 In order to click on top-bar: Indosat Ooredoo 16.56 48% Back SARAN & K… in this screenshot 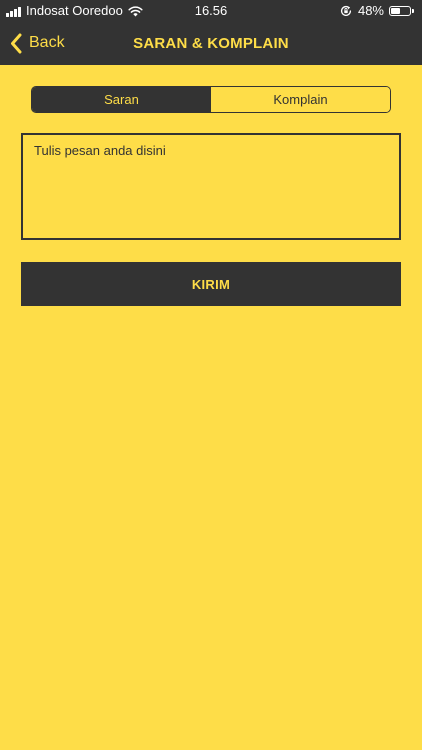, I will do `click(211, 32)`.